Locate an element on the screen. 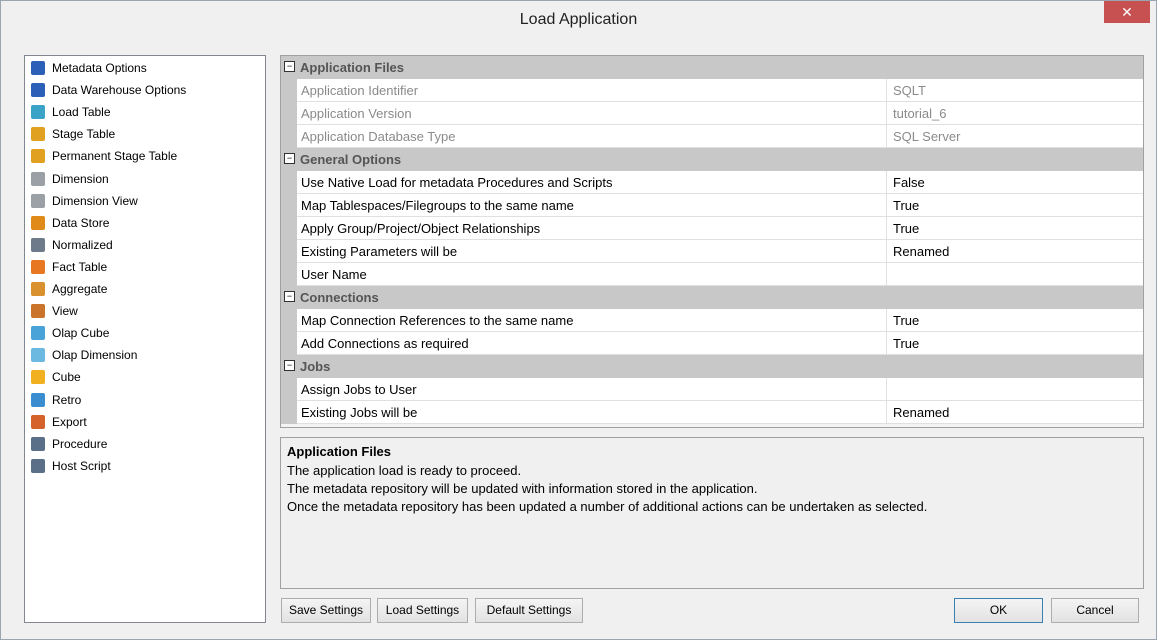  property-value: SQLT is located at coordinates (1014, 90).